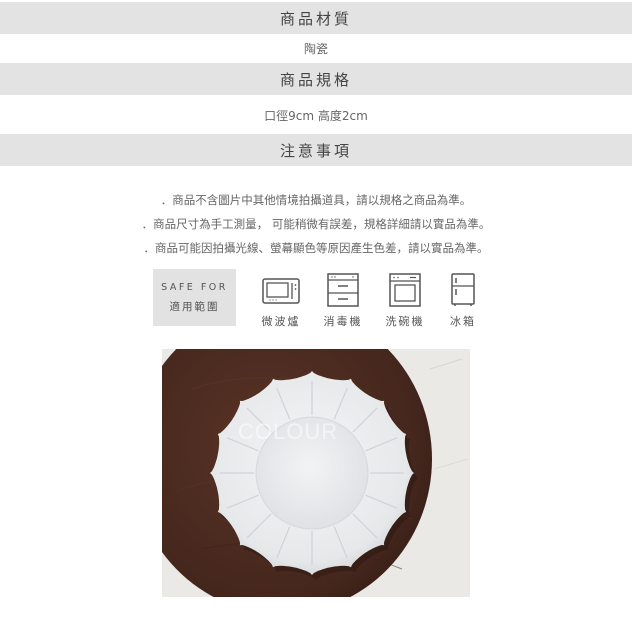 The height and width of the screenshot is (632, 632). What do you see at coordinates (343, 290) in the screenshot?
I see `sterilizer-icon` at bounding box center [343, 290].